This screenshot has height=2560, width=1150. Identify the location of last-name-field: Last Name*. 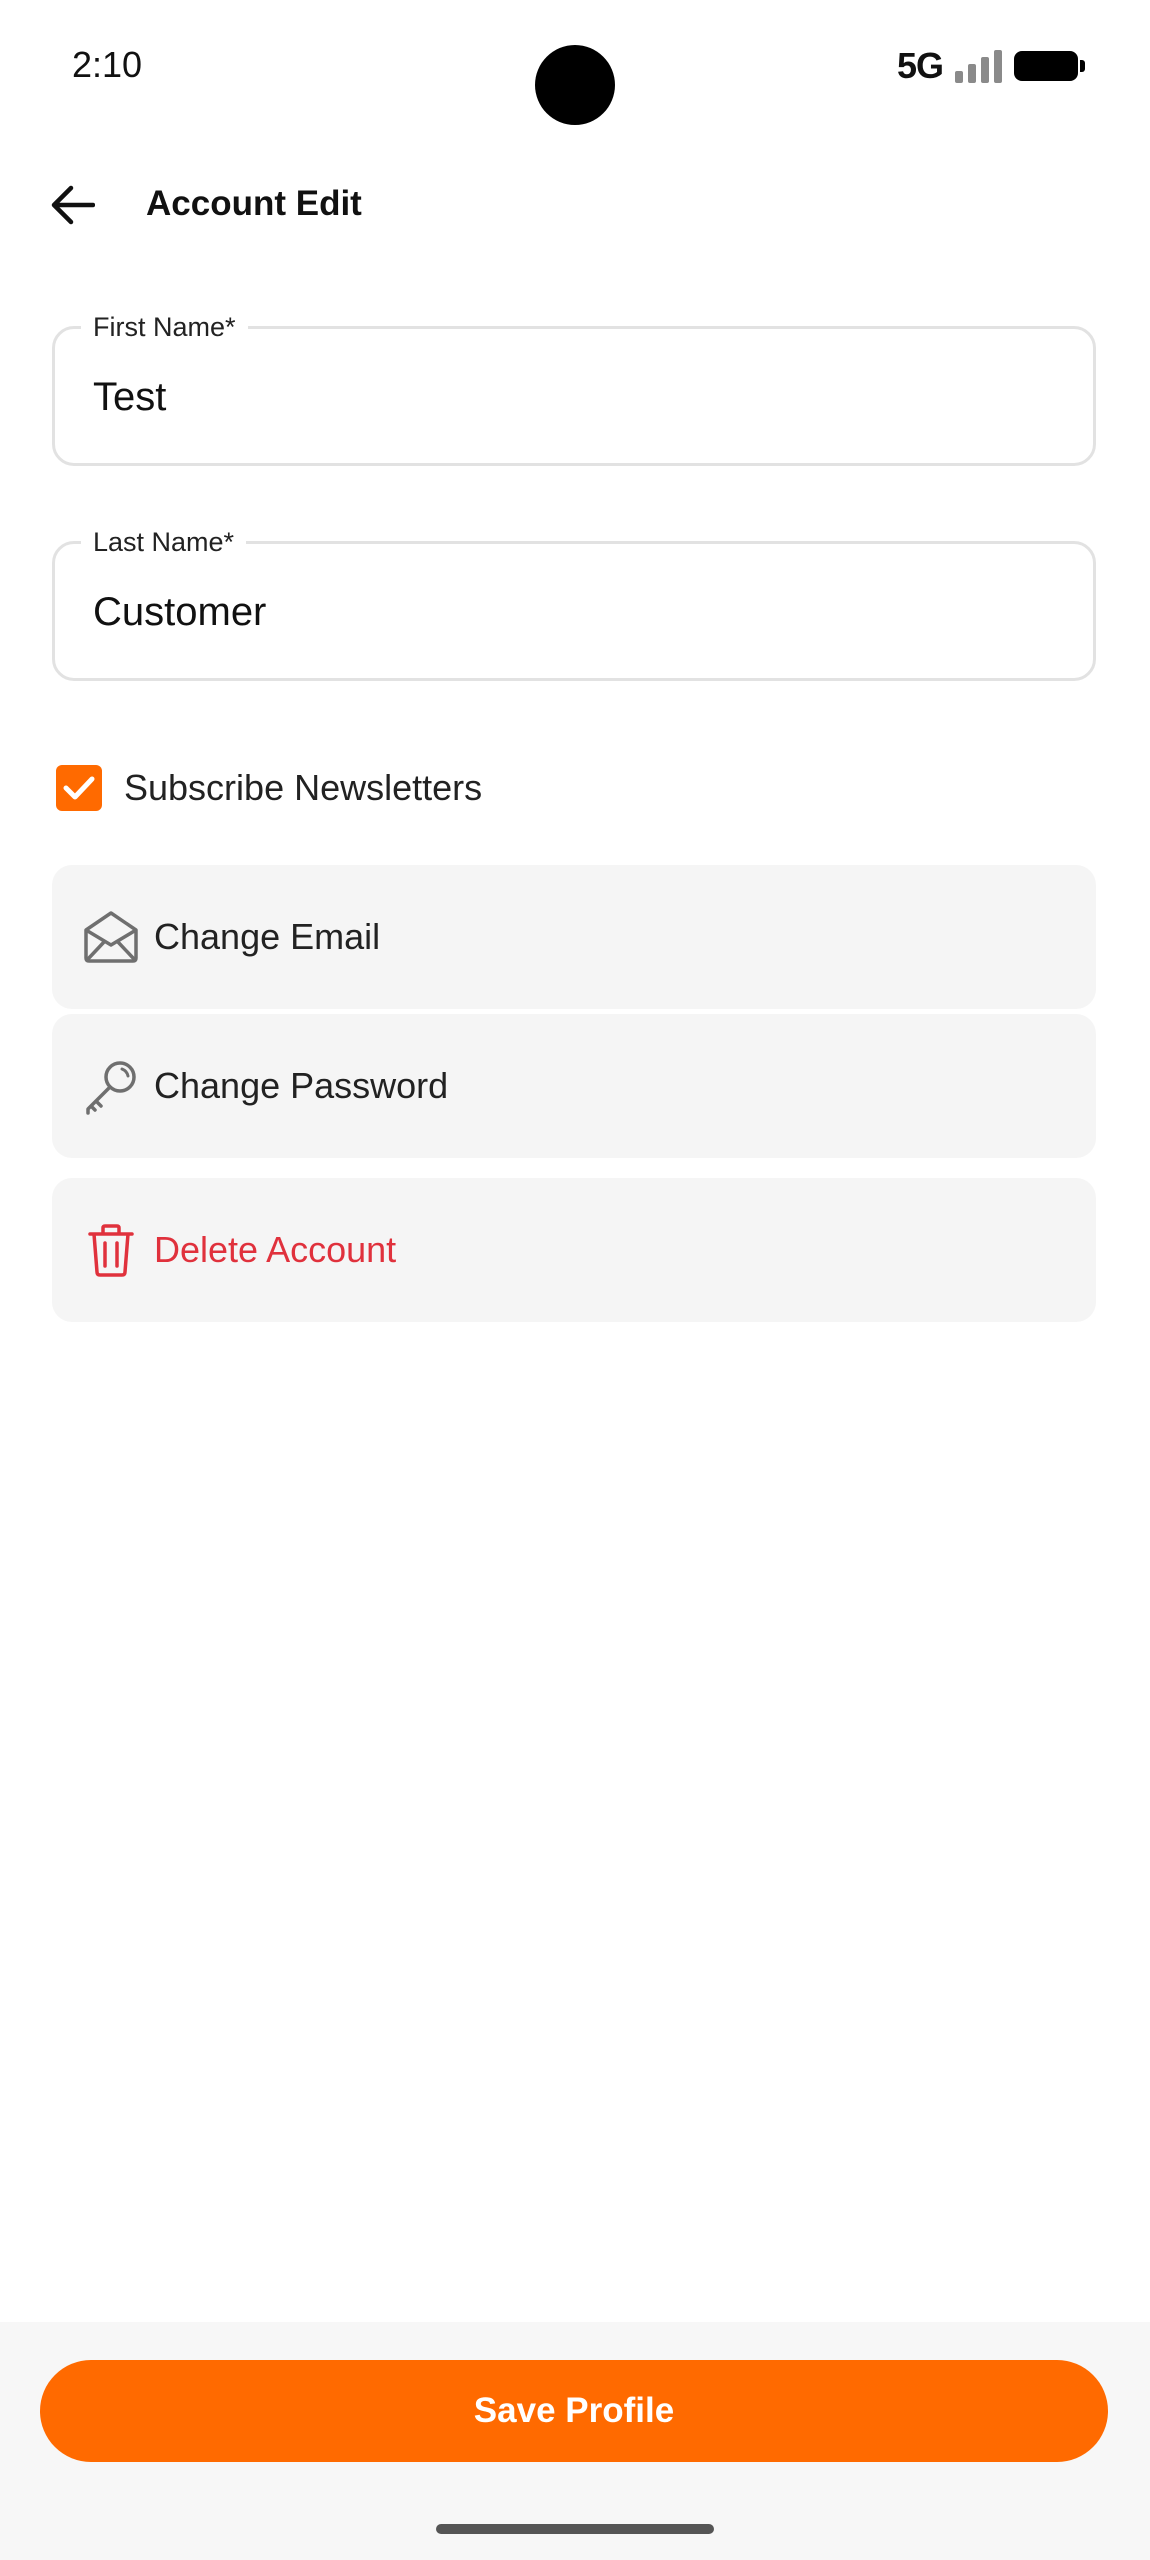
(574, 603).